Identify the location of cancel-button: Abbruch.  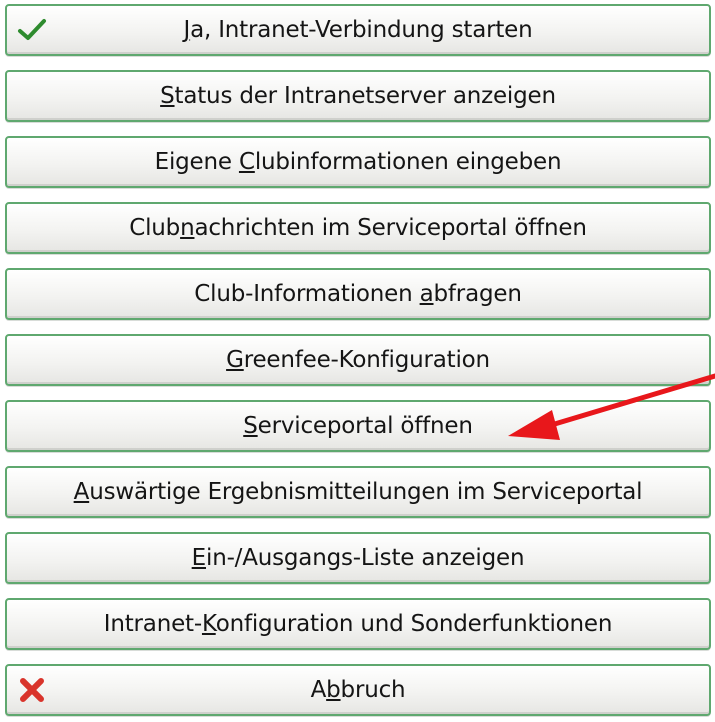
(358, 690).